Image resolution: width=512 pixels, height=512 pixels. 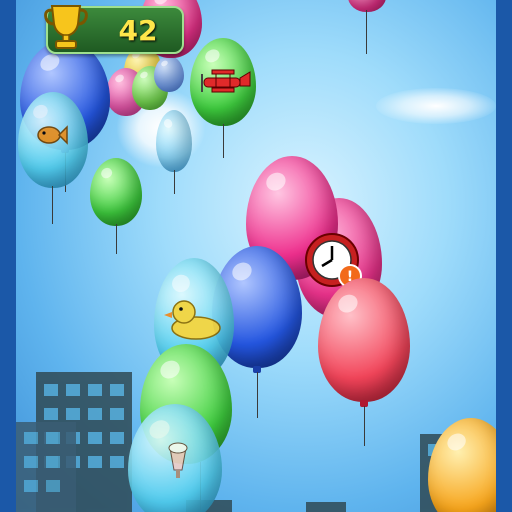 What do you see at coordinates (116, 192) in the screenshot?
I see `balloon-green-mid` at bounding box center [116, 192].